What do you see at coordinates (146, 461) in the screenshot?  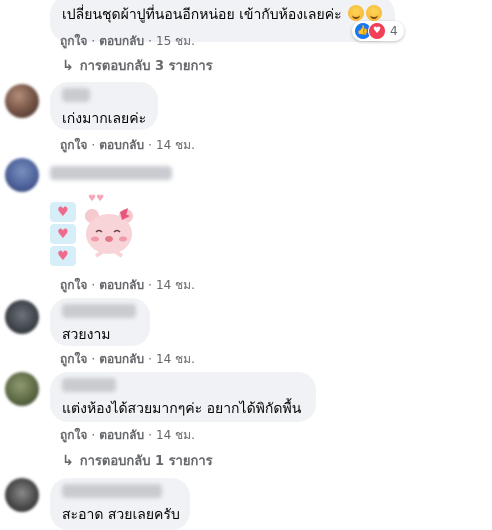 I see `replies-label: การตอบกลับ 1 รายการ` at bounding box center [146, 461].